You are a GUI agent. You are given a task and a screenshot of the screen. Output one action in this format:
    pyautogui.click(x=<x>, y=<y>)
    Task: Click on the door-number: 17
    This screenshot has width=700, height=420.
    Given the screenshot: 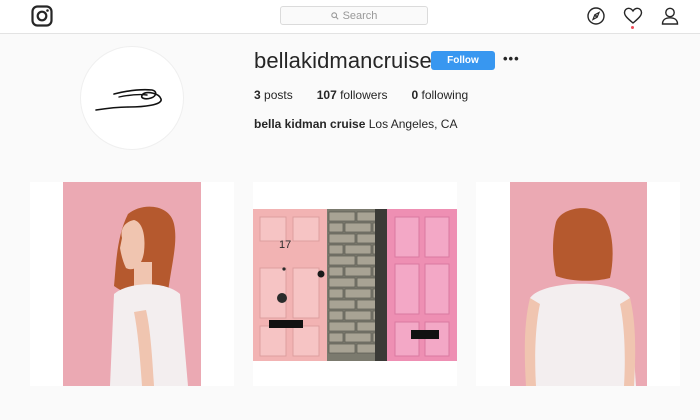 What is the action you would take?
    pyautogui.click(x=285, y=245)
    